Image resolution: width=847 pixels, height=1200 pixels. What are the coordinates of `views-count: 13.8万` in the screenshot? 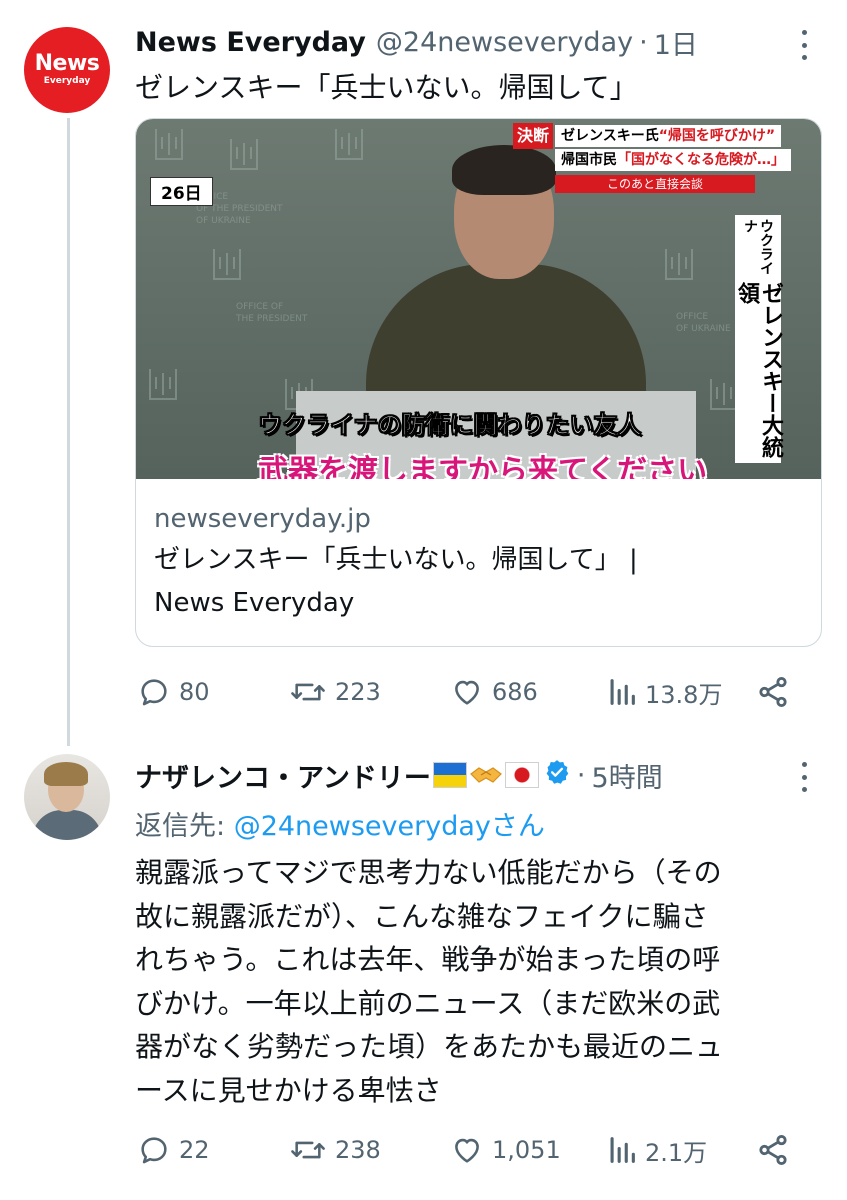 It's located at (684, 694).